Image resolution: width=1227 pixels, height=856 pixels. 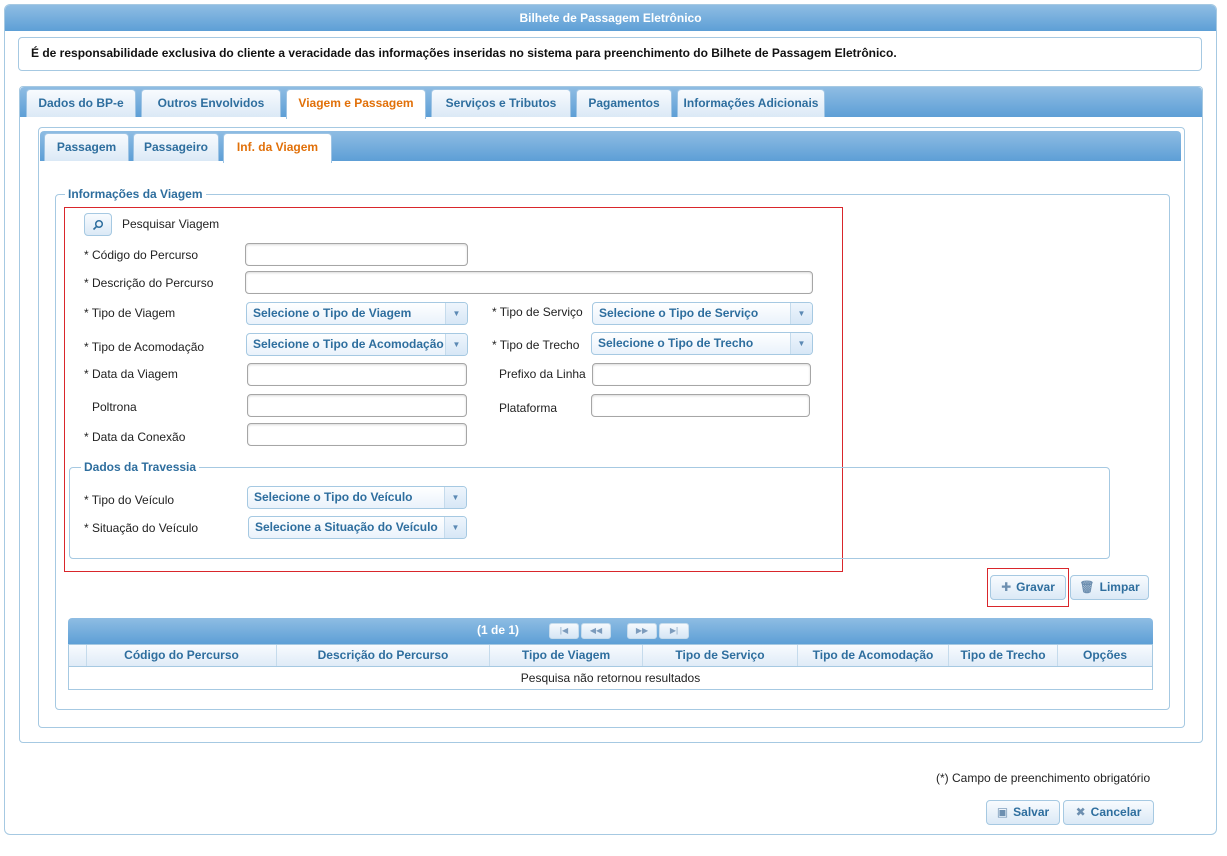 I want to click on limpar-button: 🗑 Limpar, so click(x=1109, y=587).